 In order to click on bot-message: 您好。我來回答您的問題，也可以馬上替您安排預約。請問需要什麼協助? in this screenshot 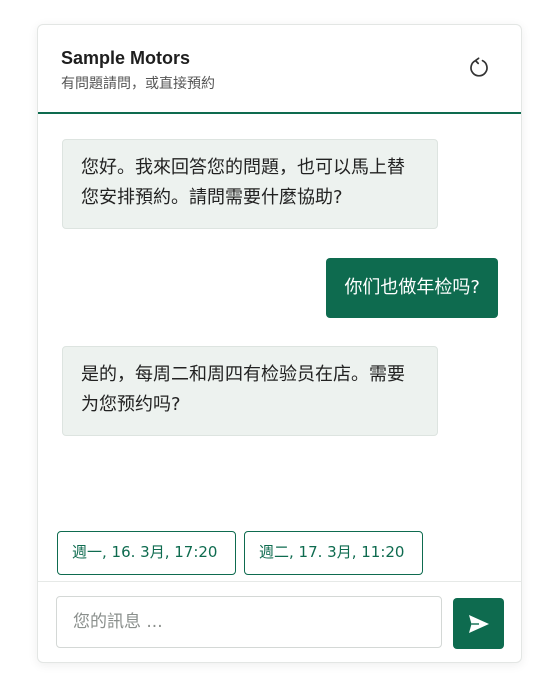, I will do `click(250, 184)`.